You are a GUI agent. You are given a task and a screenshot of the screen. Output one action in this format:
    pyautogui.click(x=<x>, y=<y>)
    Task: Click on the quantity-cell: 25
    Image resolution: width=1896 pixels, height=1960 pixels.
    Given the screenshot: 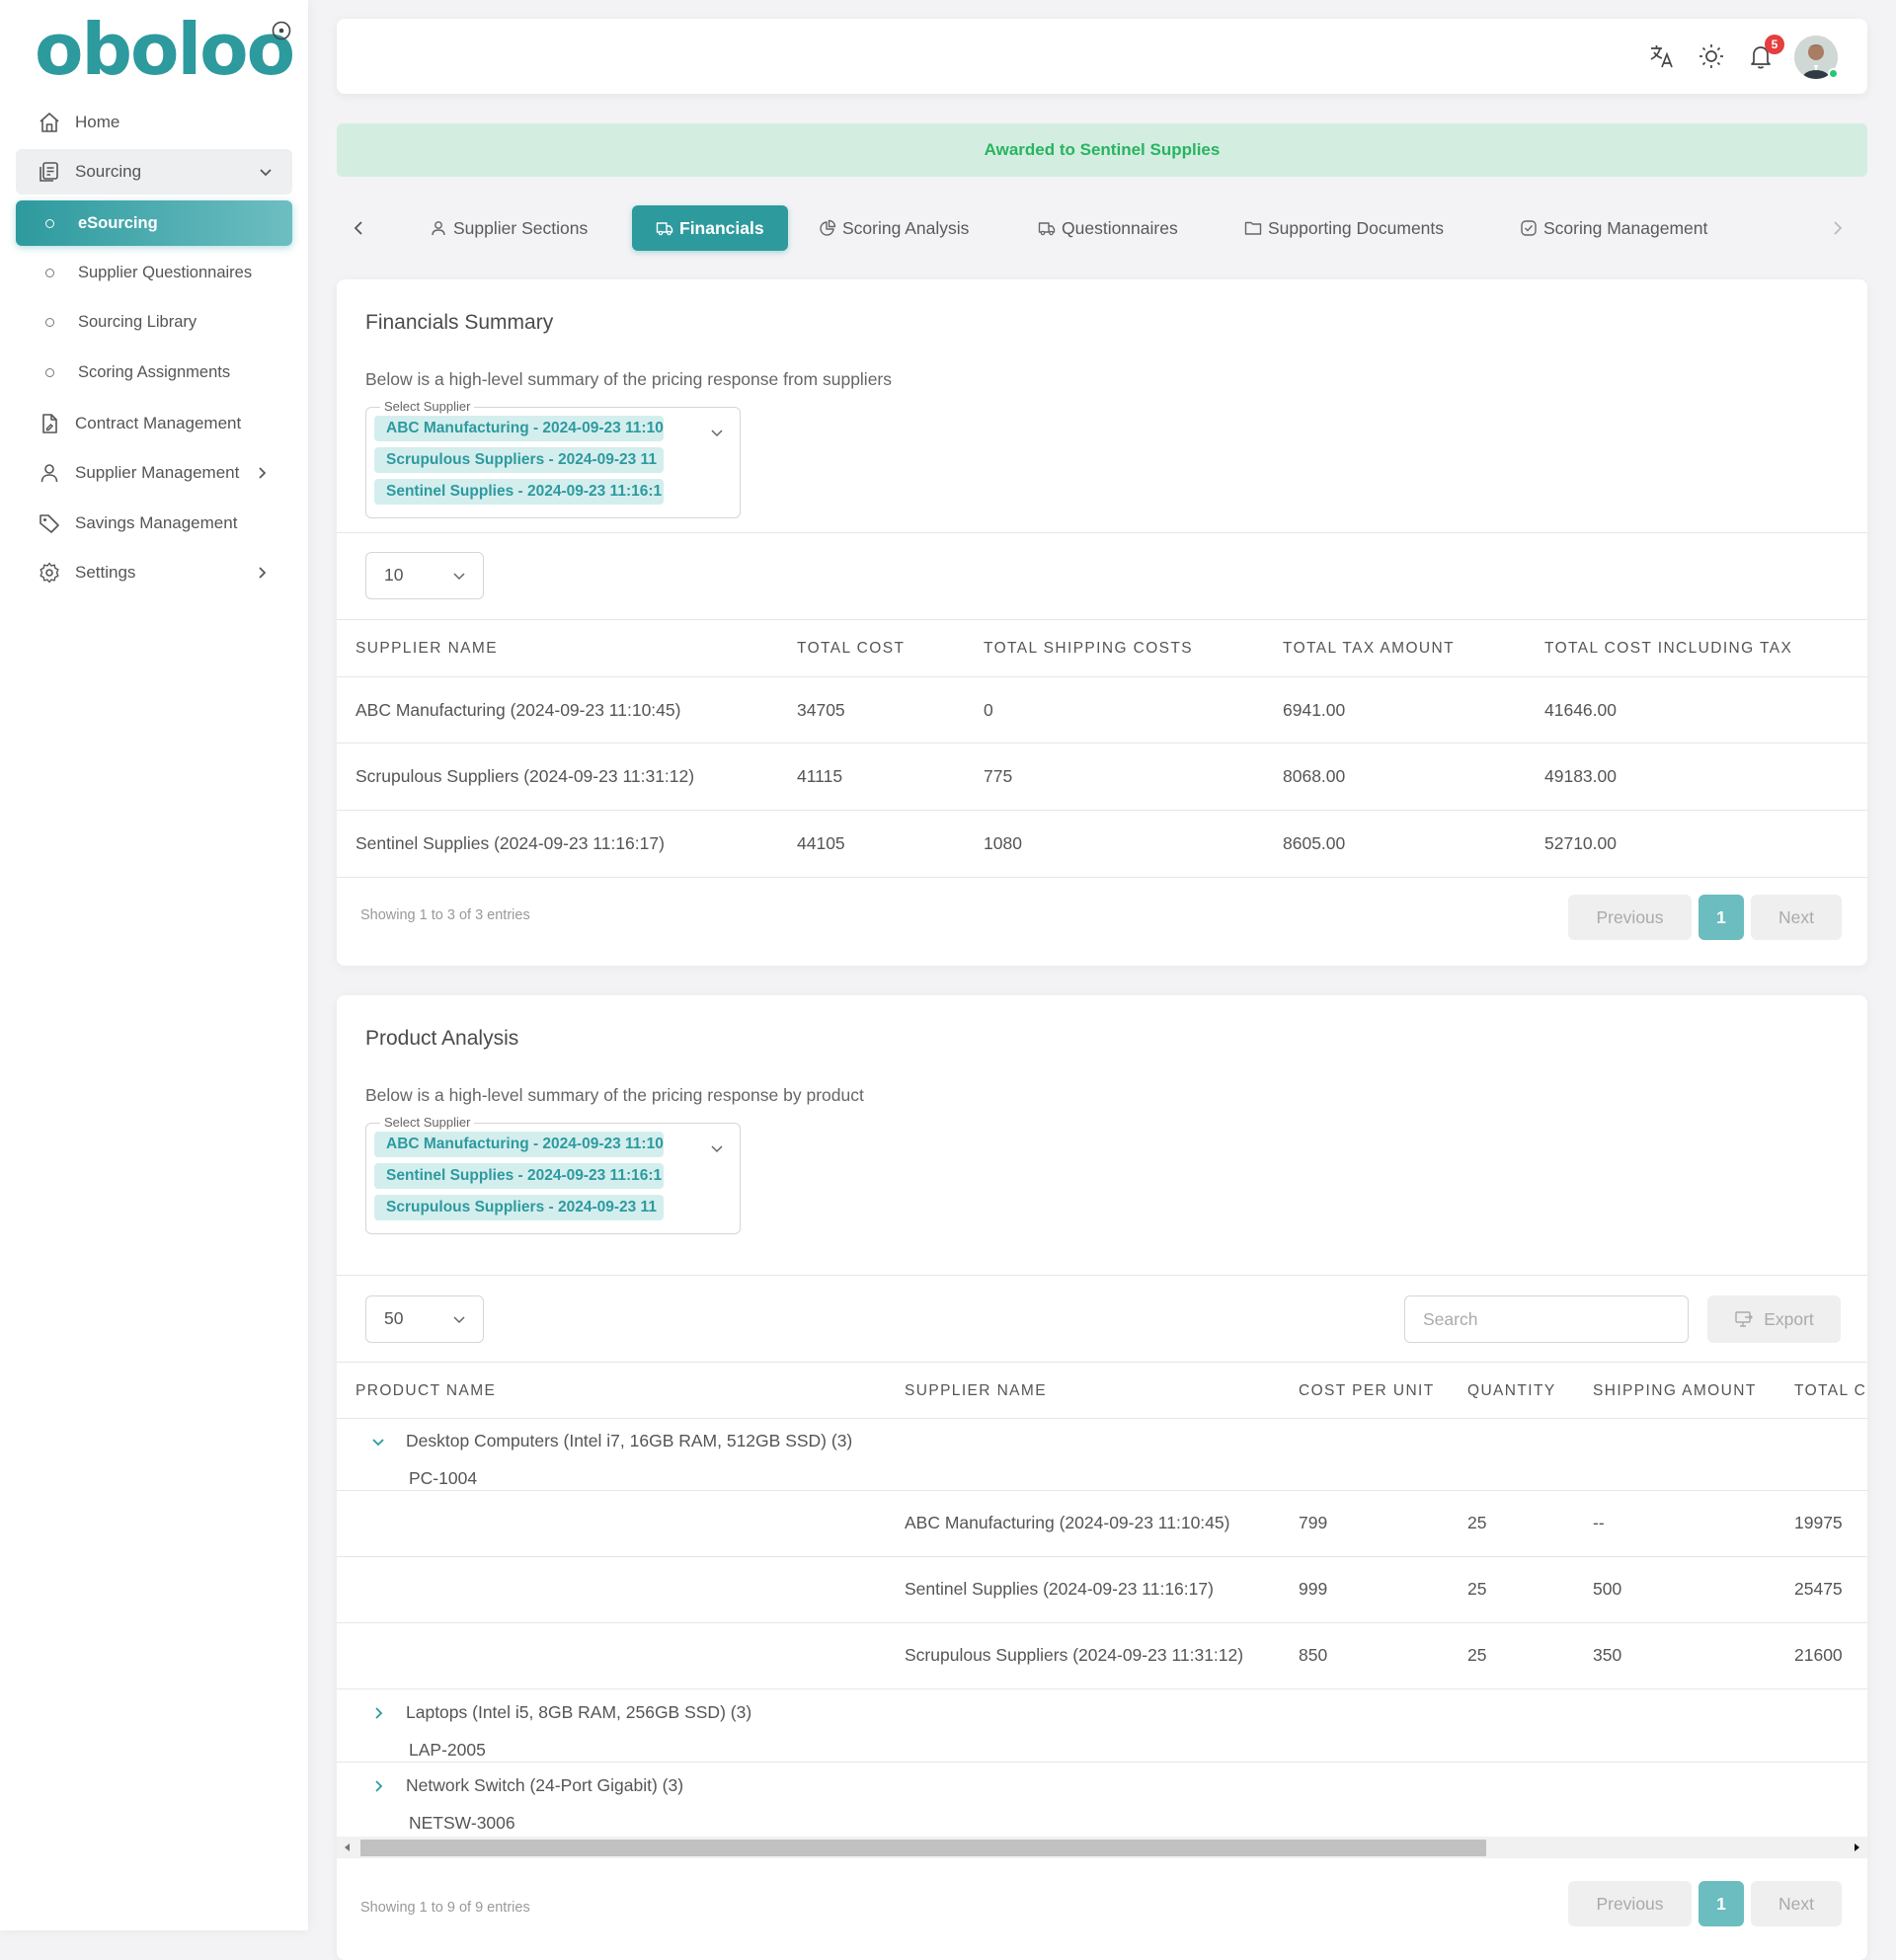 What is the action you would take?
    pyautogui.click(x=1477, y=1522)
    